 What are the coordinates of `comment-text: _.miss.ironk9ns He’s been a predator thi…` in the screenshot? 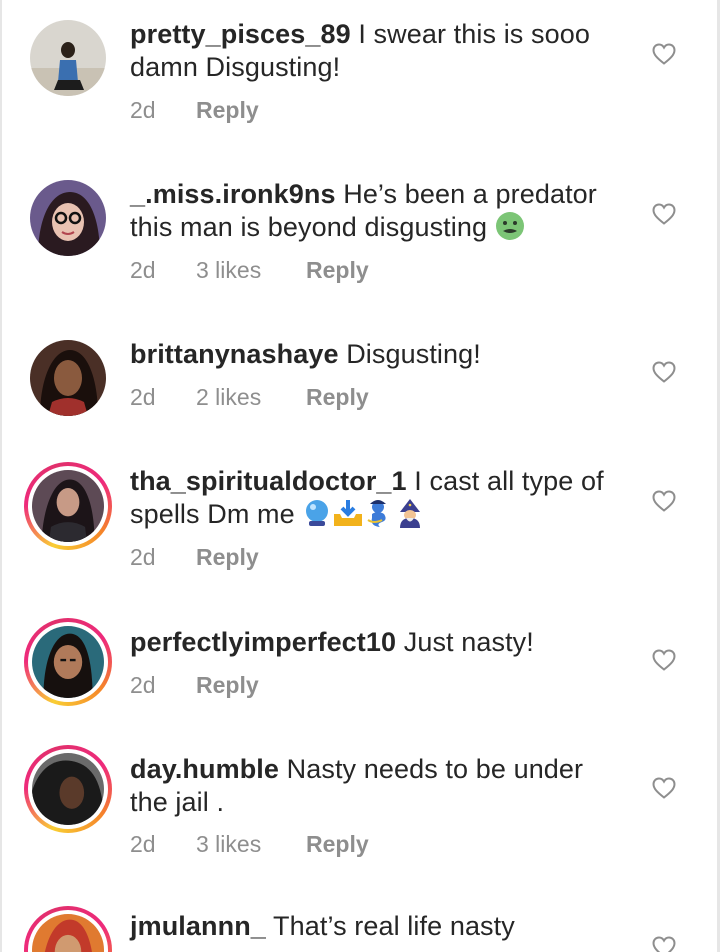 It's located at (370, 211).